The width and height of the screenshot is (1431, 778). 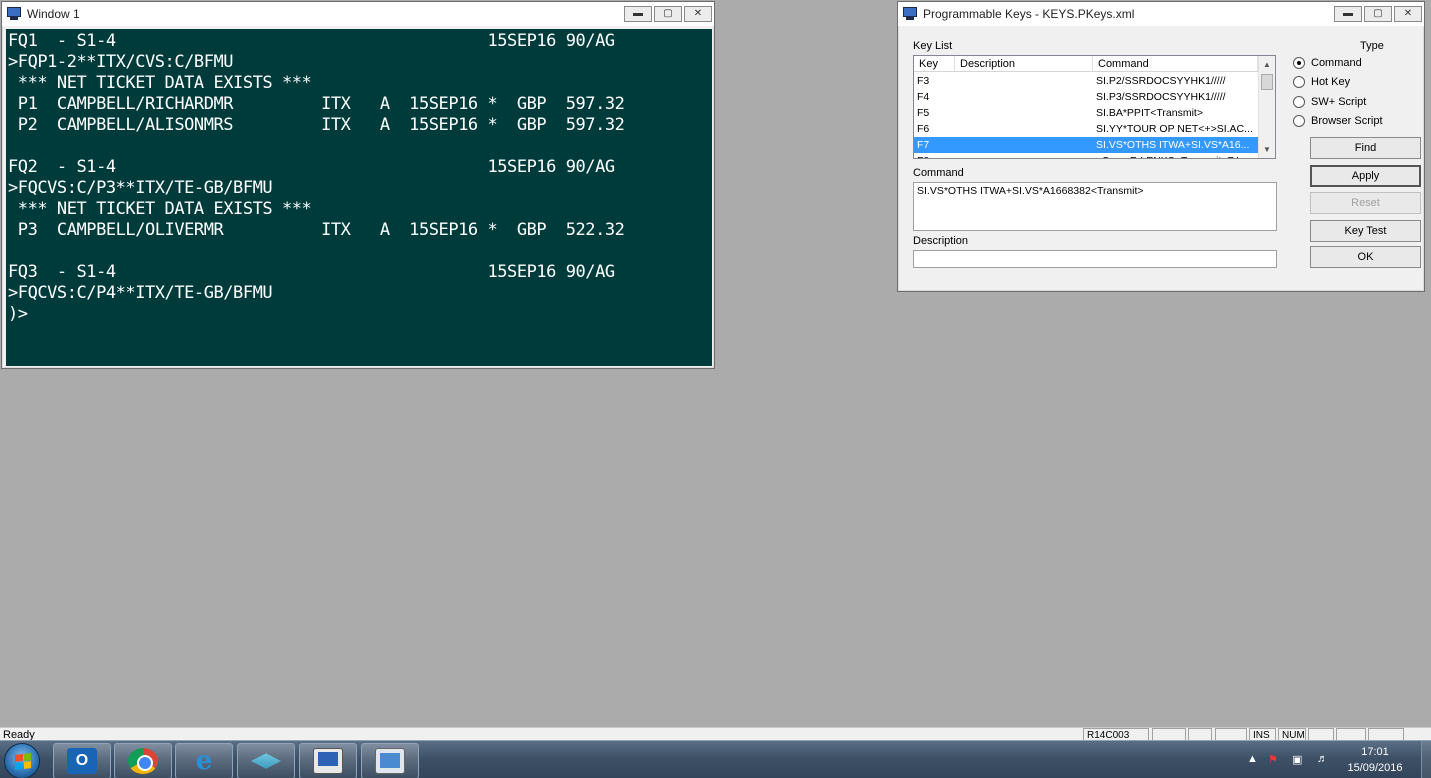 What do you see at coordinates (1252, 759) in the screenshot?
I see `show-hidden-icons-icon: ▲` at bounding box center [1252, 759].